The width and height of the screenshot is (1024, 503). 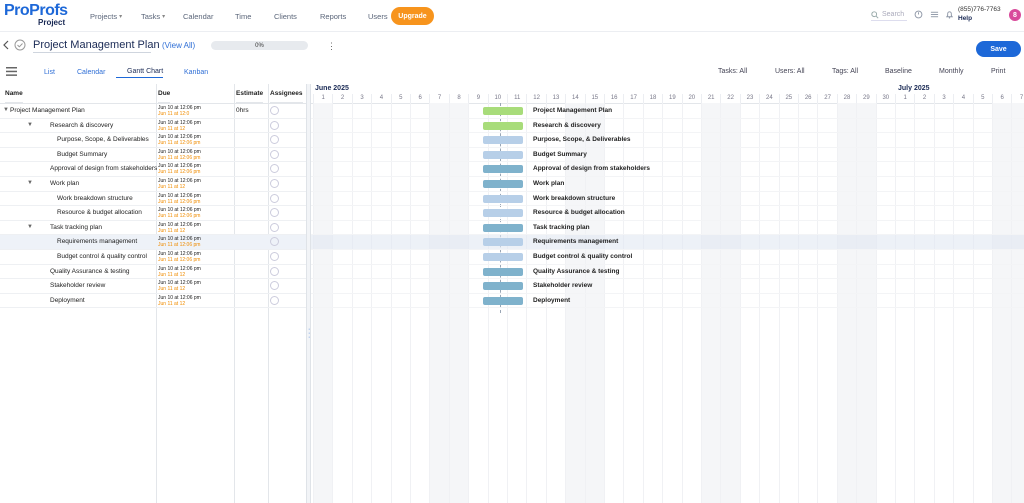 What do you see at coordinates (44, 72) in the screenshot?
I see `tab-list: List` at bounding box center [44, 72].